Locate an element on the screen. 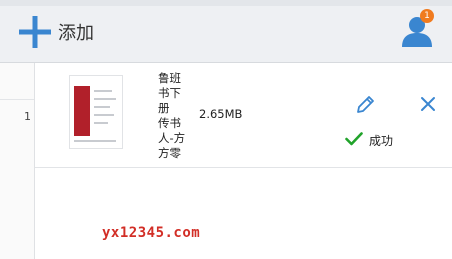 The width and height of the screenshot is (452, 259). notification-badge: 1 is located at coordinates (427, 16).